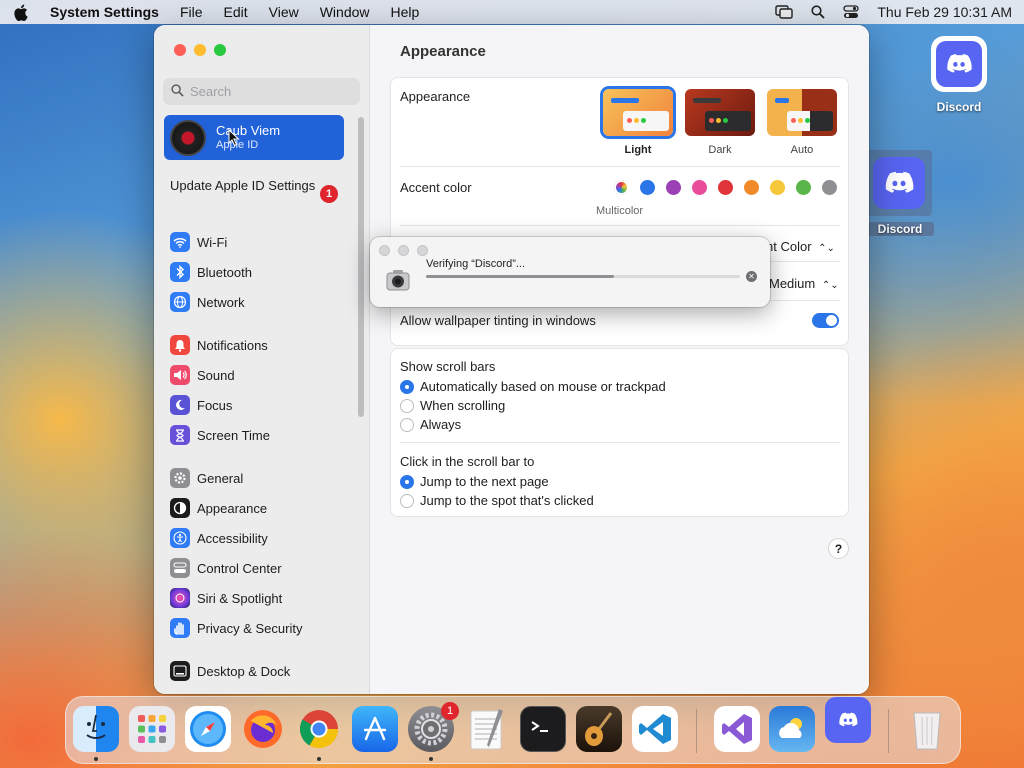  What do you see at coordinates (599, 729) in the screenshot?
I see `dock-garageband` at bounding box center [599, 729].